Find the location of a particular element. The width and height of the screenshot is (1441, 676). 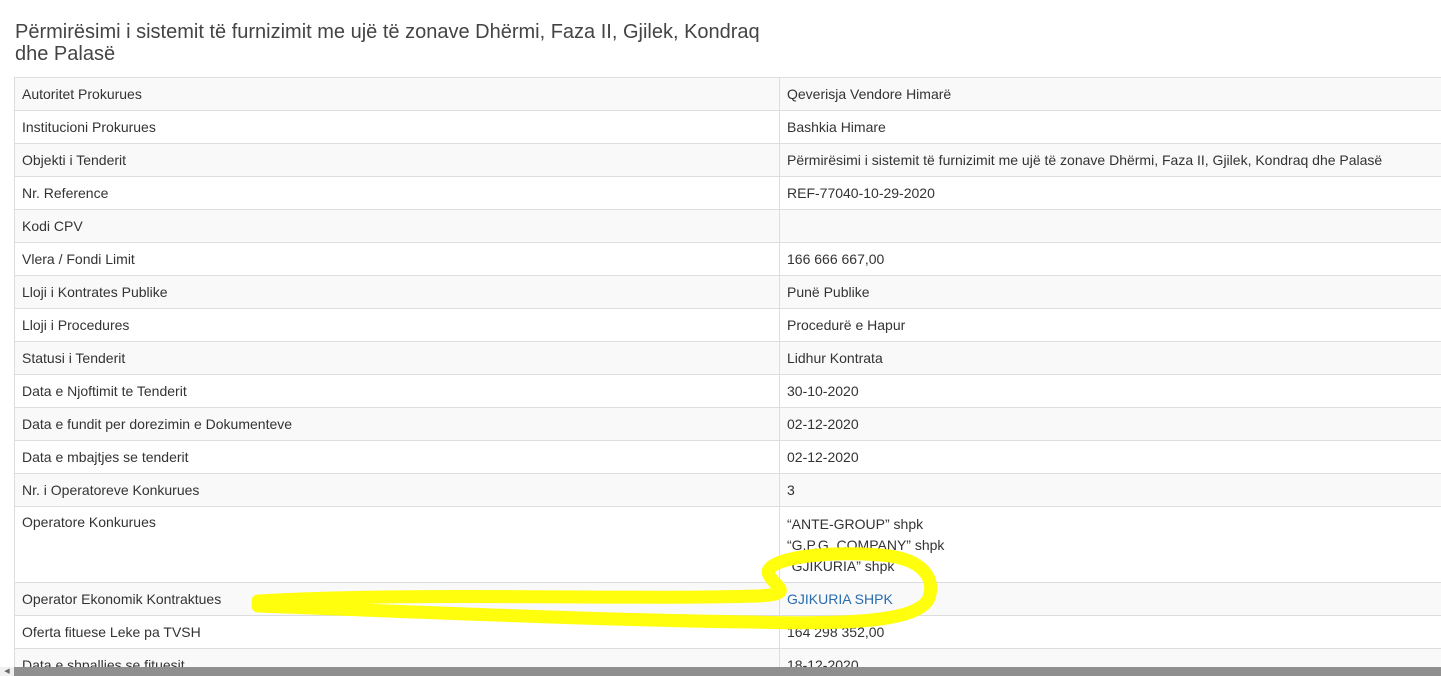

row-label: Vlera / Fondi Limit is located at coordinates (397, 259).